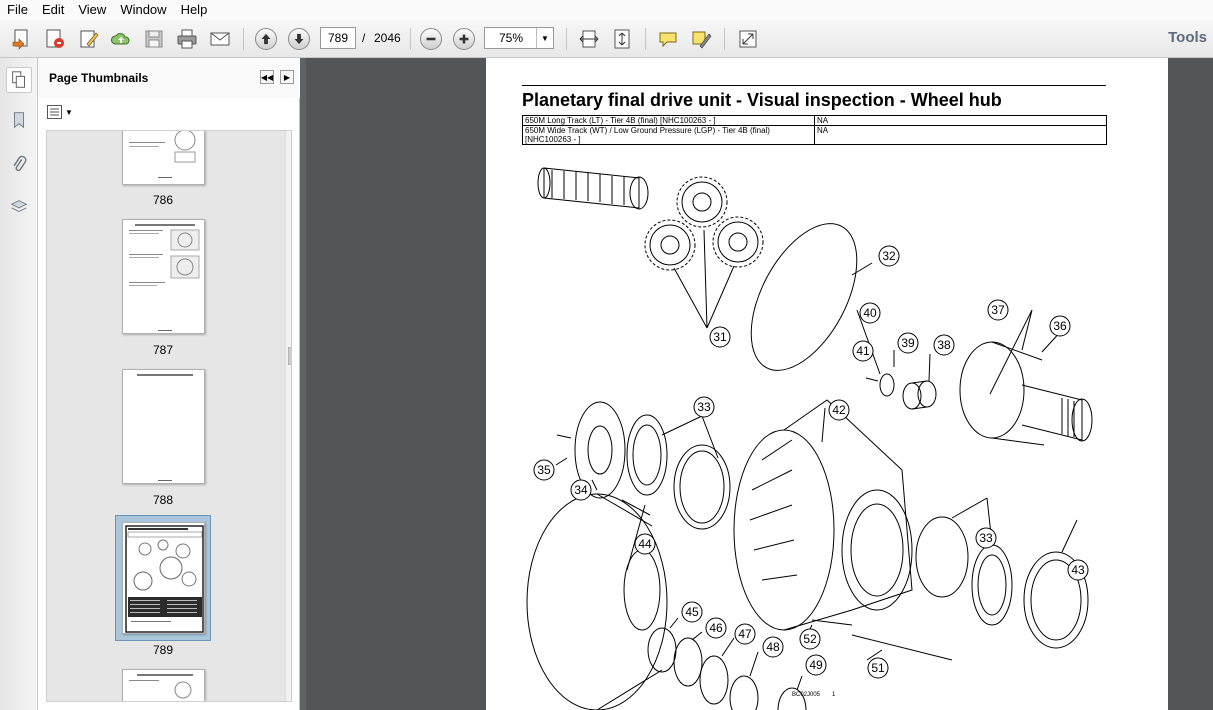 This screenshot has width=1213, height=710. I want to click on svg-text: 44, so click(645, 544).